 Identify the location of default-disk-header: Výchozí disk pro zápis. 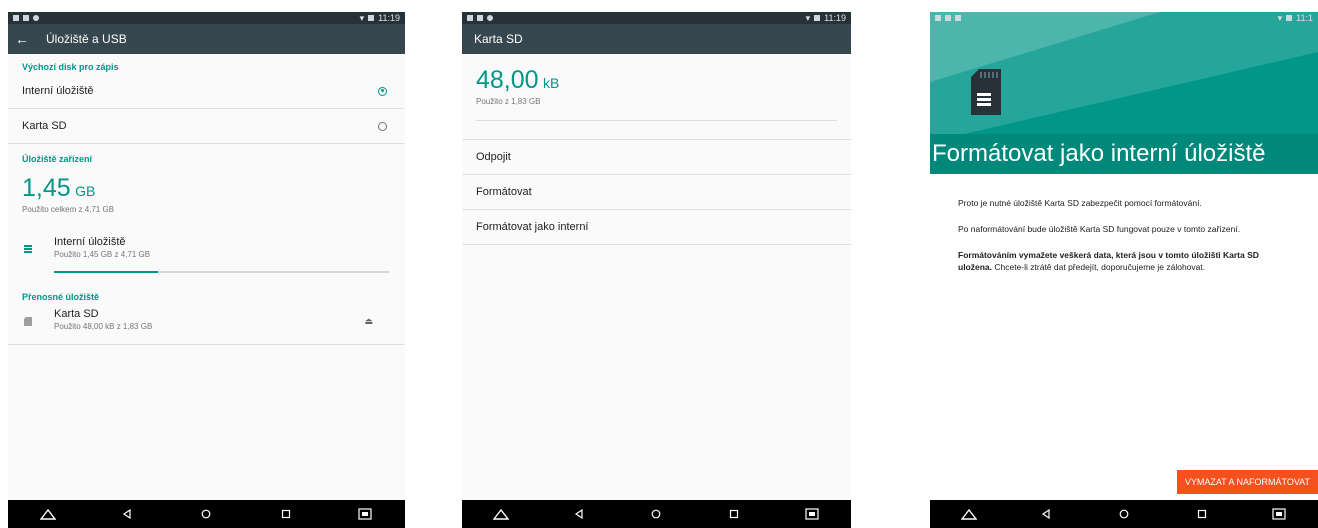
(70, 67).